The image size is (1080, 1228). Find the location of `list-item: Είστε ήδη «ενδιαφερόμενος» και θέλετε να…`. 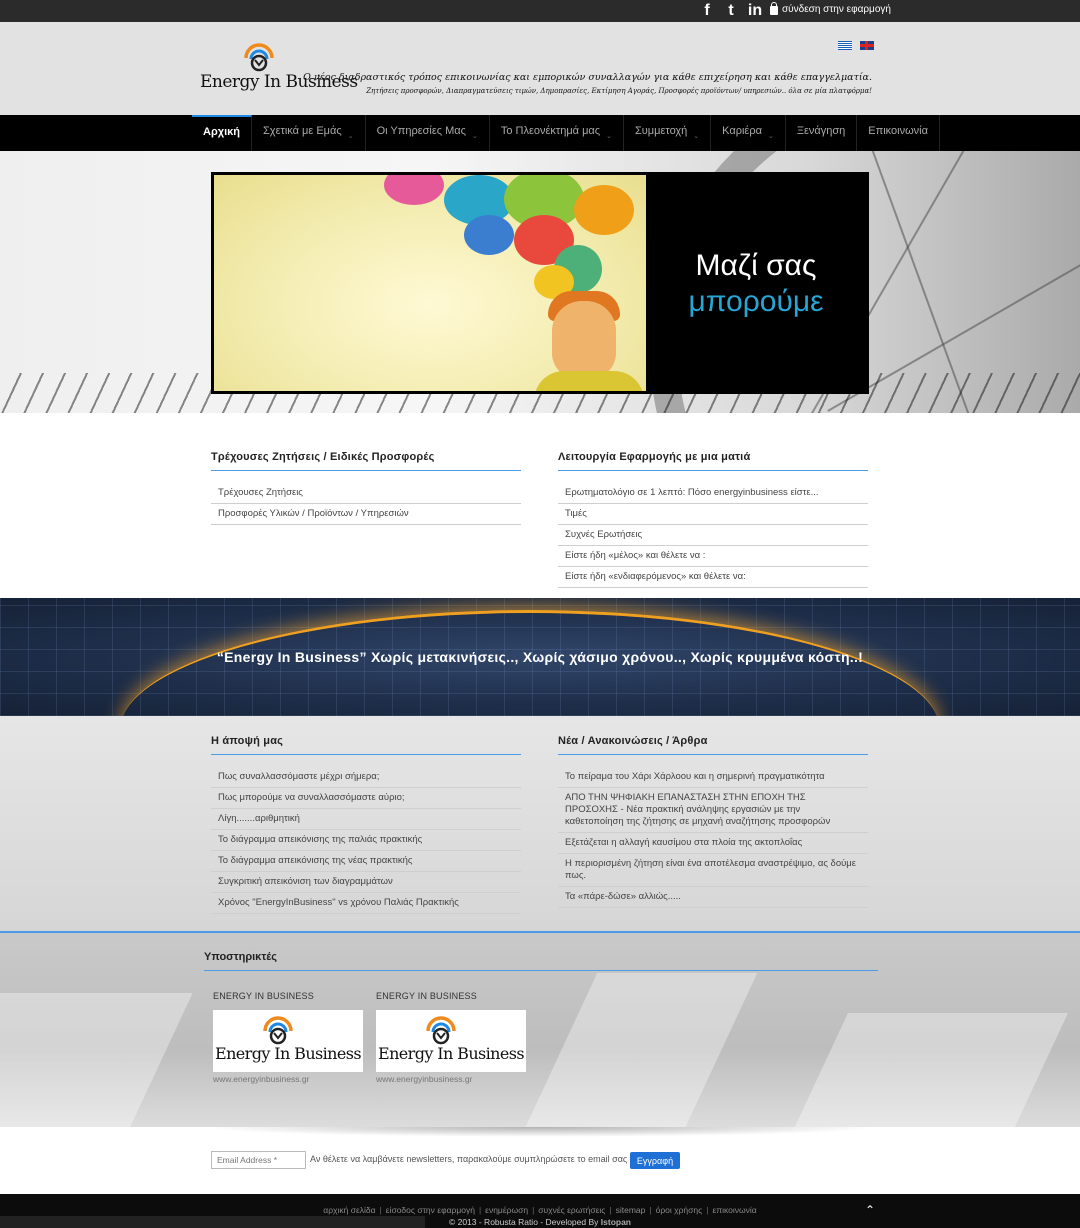

list-item: Είστε ήδη «ενδιαφερόμενος» και θέλετε να… is located at coordinates (713, 577).